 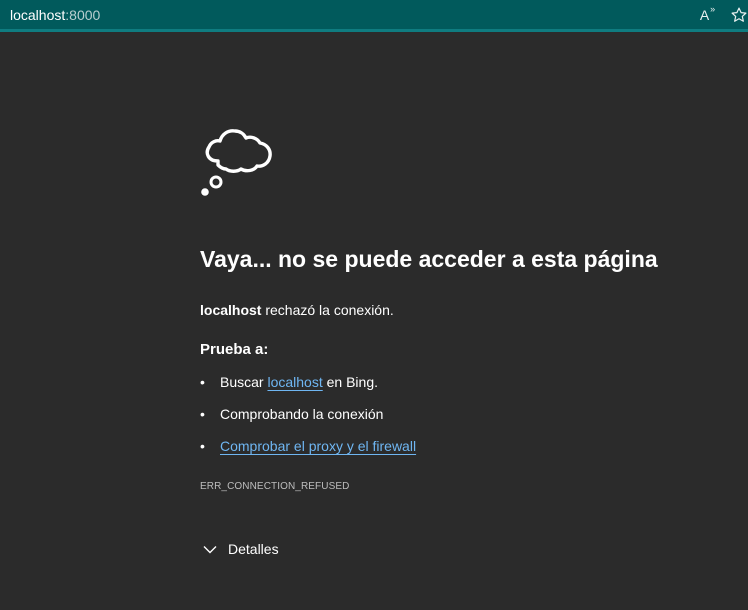 What do you see at coordinates (327, 310) in the screenshot?
I see `host-message: rechazó la conexión.` at bounding box center [327, 310].